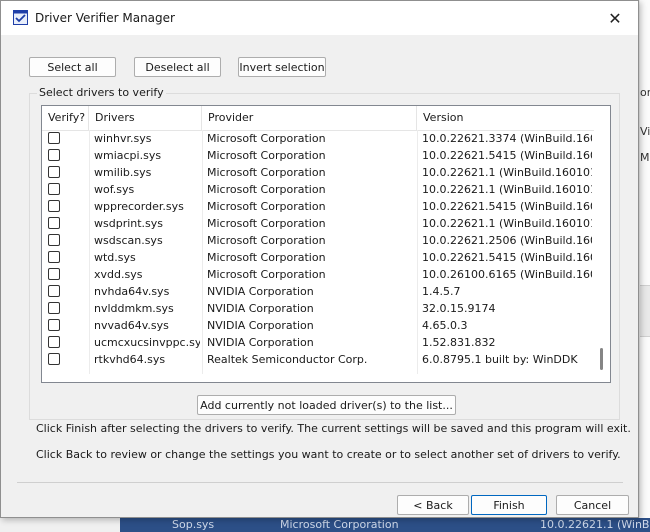 The height and width of the screenshot is (532, 650). I want to click on driver-version: 1.52.831.832, so click(459, 342).